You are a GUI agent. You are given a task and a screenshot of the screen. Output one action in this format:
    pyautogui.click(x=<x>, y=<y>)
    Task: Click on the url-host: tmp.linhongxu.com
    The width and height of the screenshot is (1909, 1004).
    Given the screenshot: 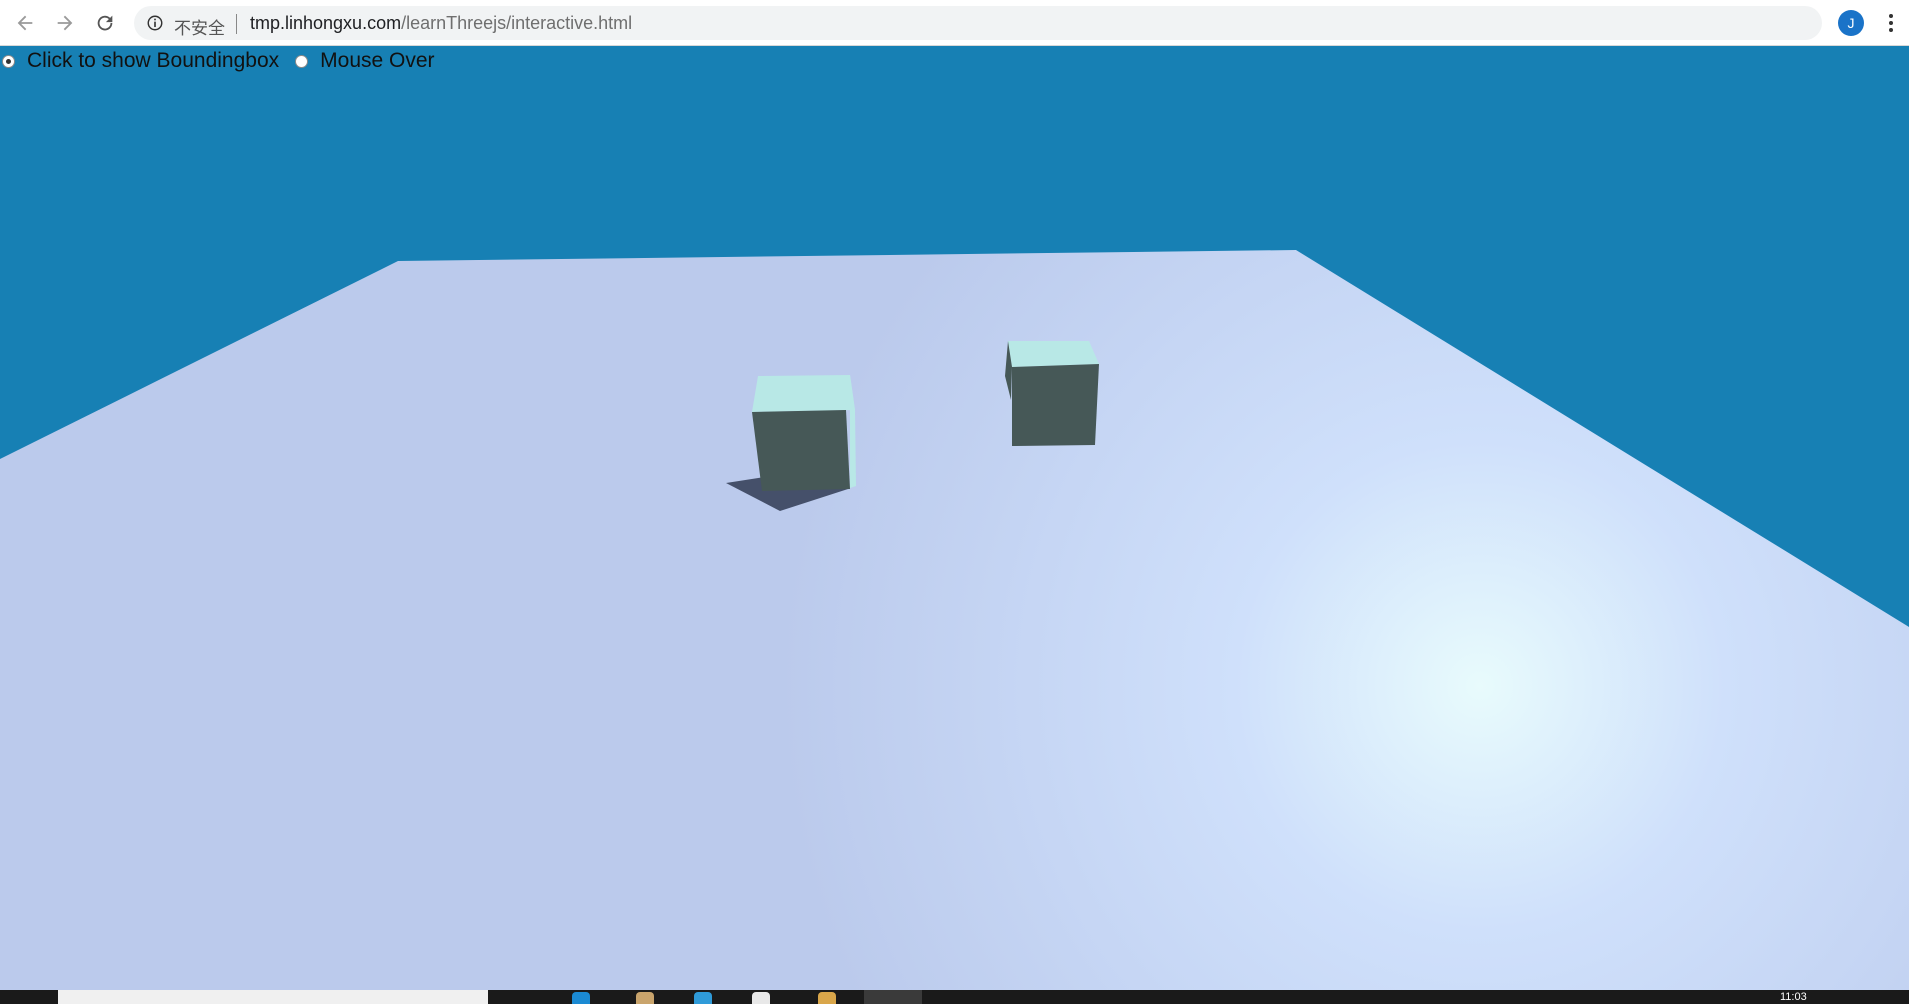 What is the action you would take?
    pyautogui.click(x=326, y=23)
    